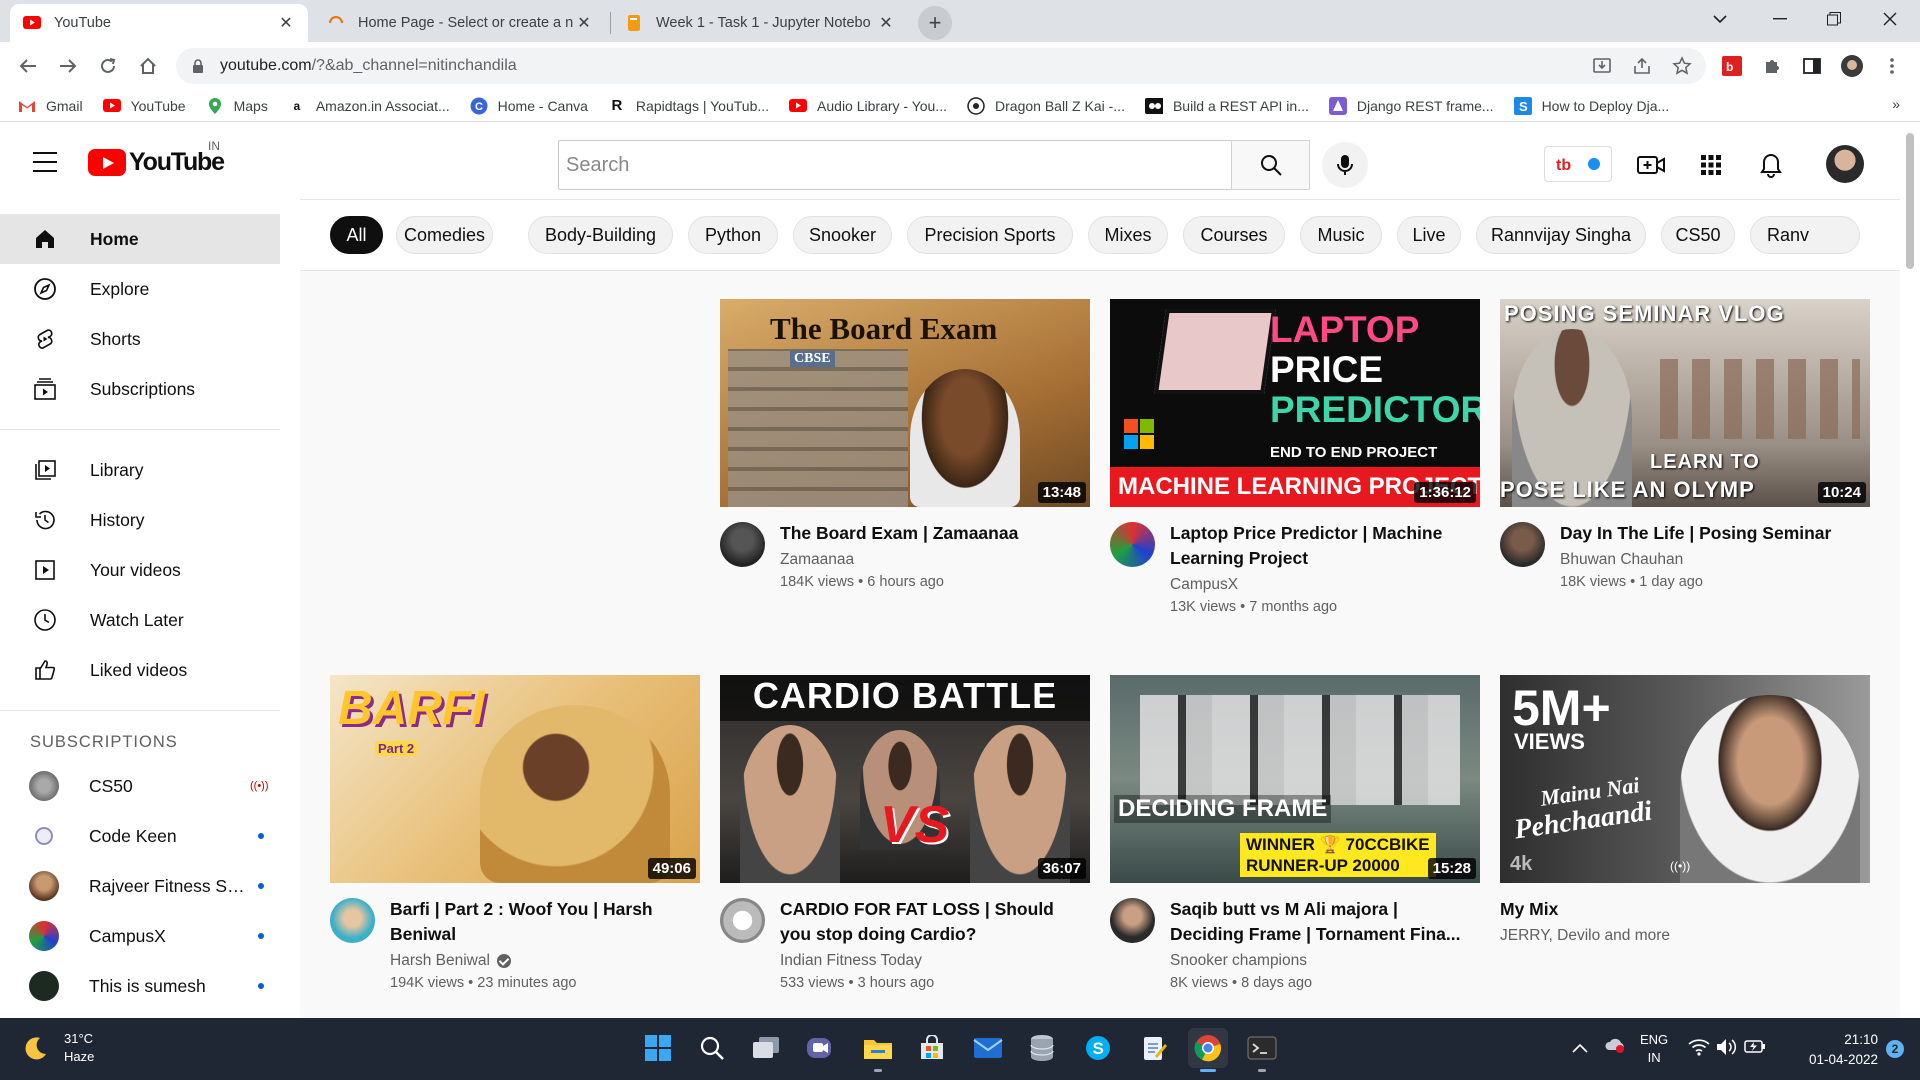 Image resolution: width=1920 pixels, height=1080 pixels. I want to click on sidebar-item-history: History, so click(140, 520).